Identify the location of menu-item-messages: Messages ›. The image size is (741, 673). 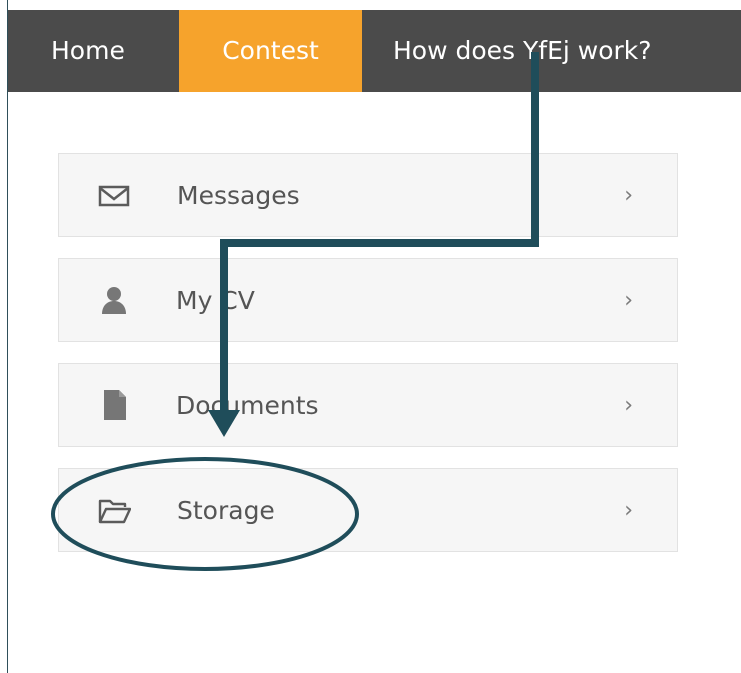
(368, 195).